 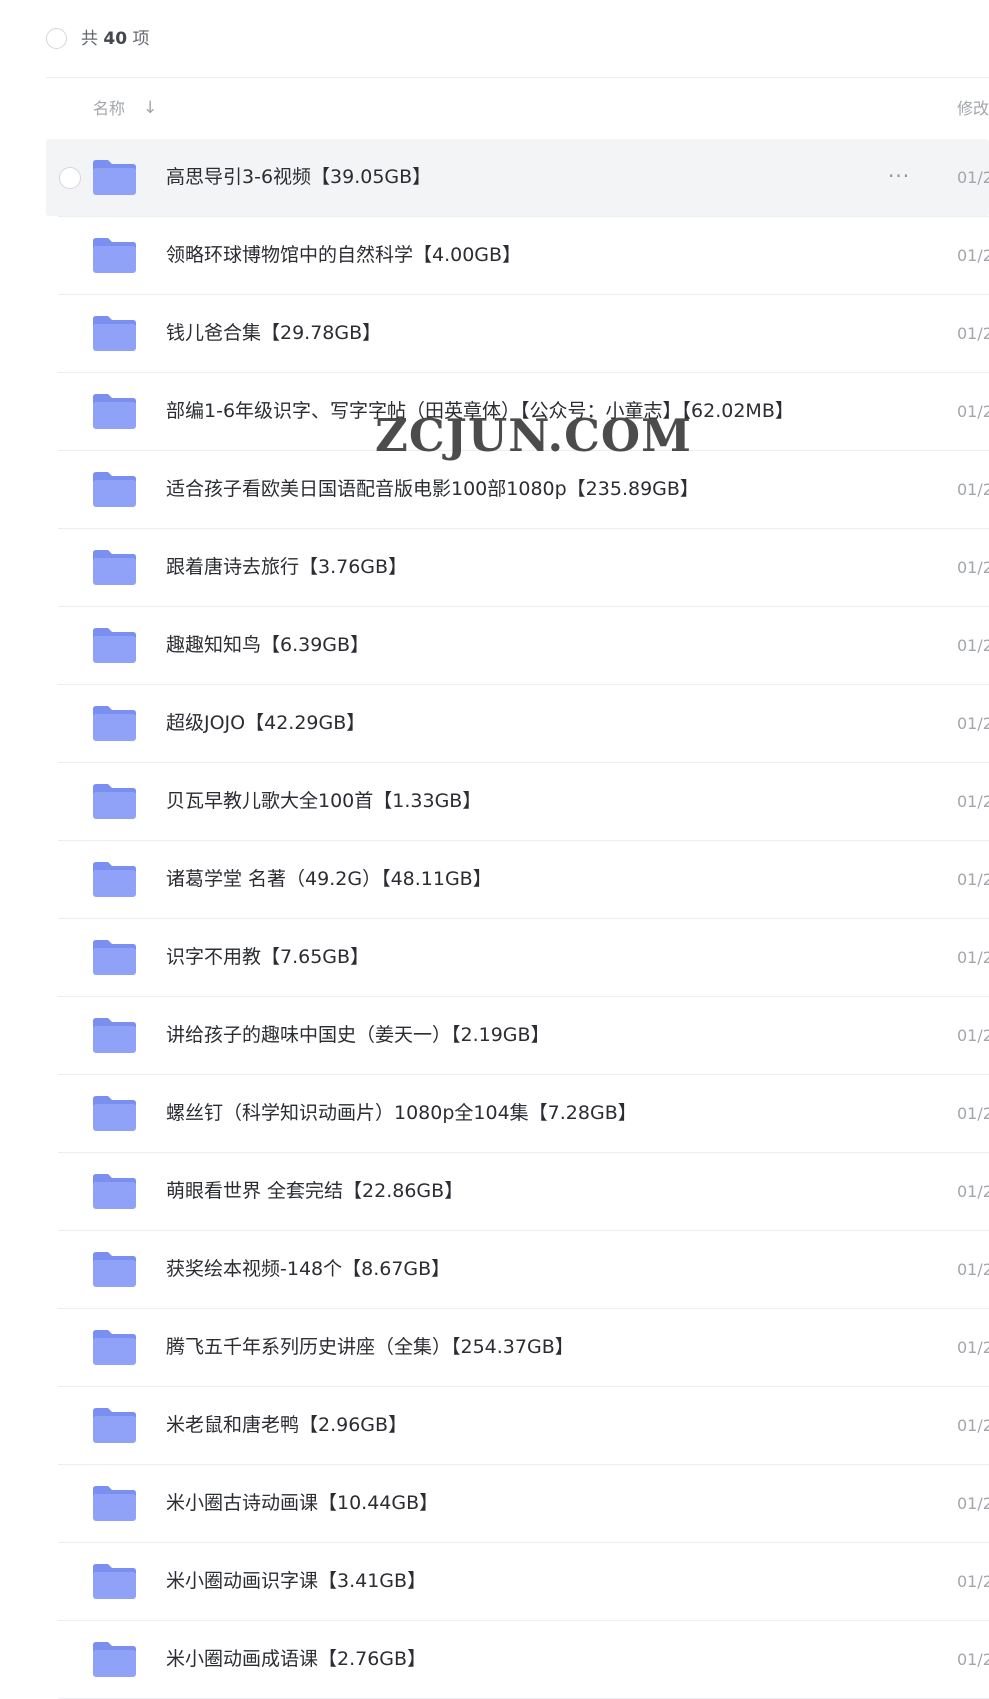 What do you see at coordinates (494, 568) in the screenshot?
I see `file-row: 跟着唐诗去旅行【3.76GB】···01/2` at bounding box center [494, 568].